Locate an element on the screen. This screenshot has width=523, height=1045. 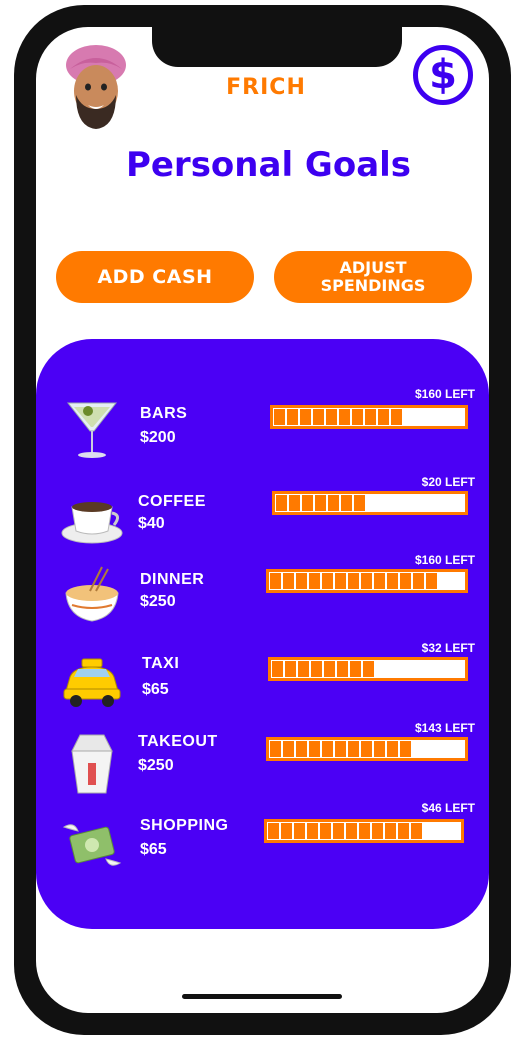
goal-remaining: $46 LEFT is located at coordinates (448, 808).